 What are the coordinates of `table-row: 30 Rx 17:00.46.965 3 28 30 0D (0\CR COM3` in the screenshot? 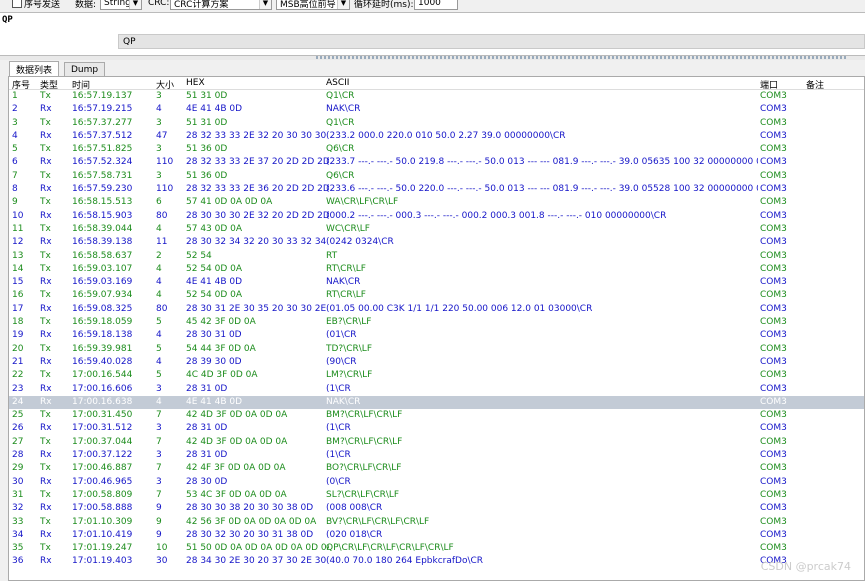 It's located at (436, 482).